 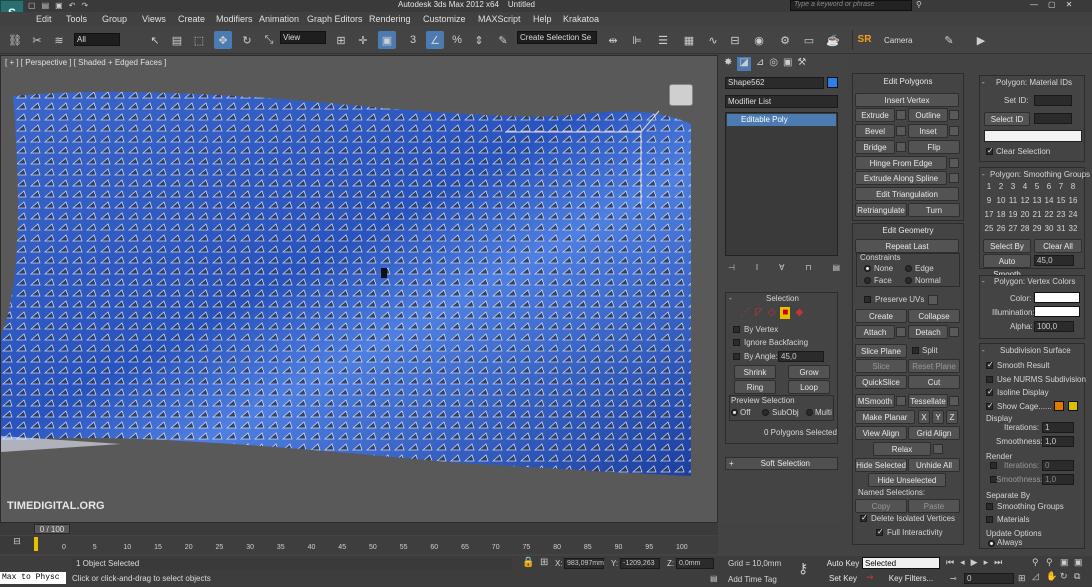 What do you see at coordinates (1081, 564) in the screenshot?
I see `zoom-extents-all-icon: ▣` at bounding box center [1081, 564].